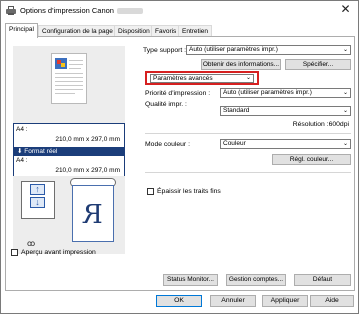 This screenshot has height=314, width=359. Describe the element at coordinates (81, 10) in the screenshot. I see `window-title: Options d'impression Canon` at that location.